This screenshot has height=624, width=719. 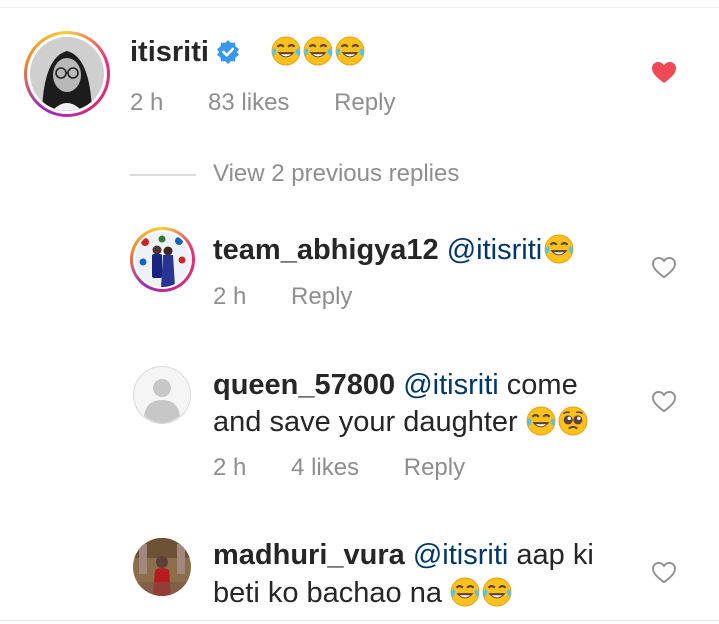 I want to click on reply-username: team_abhigya12, so click(x=326, y=250).